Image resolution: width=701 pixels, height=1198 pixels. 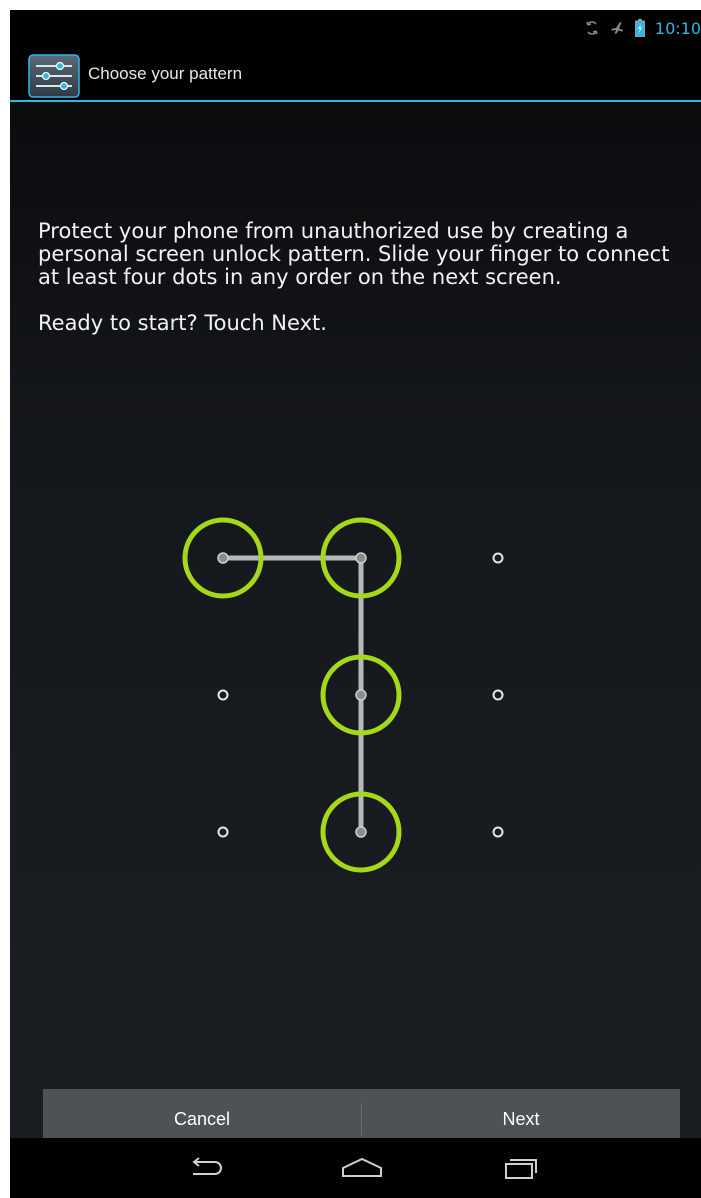 What do you see at coordinates (205, 1168) in the screenshot?
I see `back-icon` at bounding box center [205, 1168].